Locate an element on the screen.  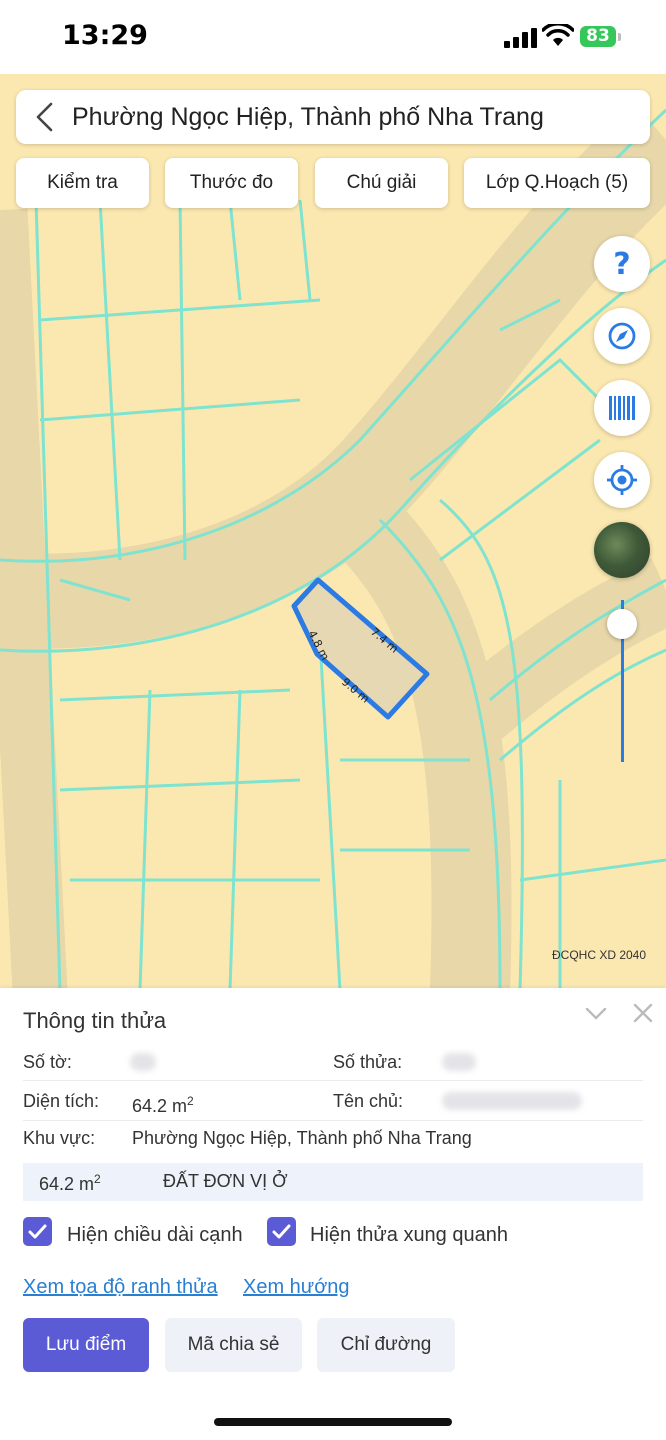
legend-button: Chú giải is located at coordinates (381, 183).